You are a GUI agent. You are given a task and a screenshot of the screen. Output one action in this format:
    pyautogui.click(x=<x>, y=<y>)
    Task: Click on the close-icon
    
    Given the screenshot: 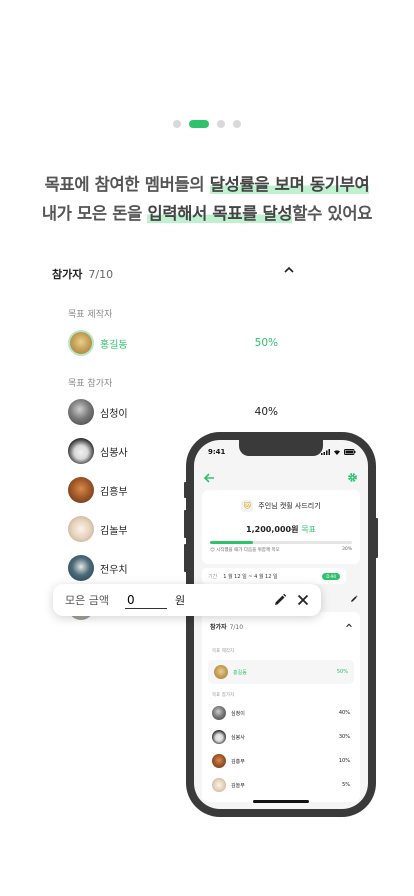 What is the action you would take?
    pyautogui.click(x=303, y=600)
    